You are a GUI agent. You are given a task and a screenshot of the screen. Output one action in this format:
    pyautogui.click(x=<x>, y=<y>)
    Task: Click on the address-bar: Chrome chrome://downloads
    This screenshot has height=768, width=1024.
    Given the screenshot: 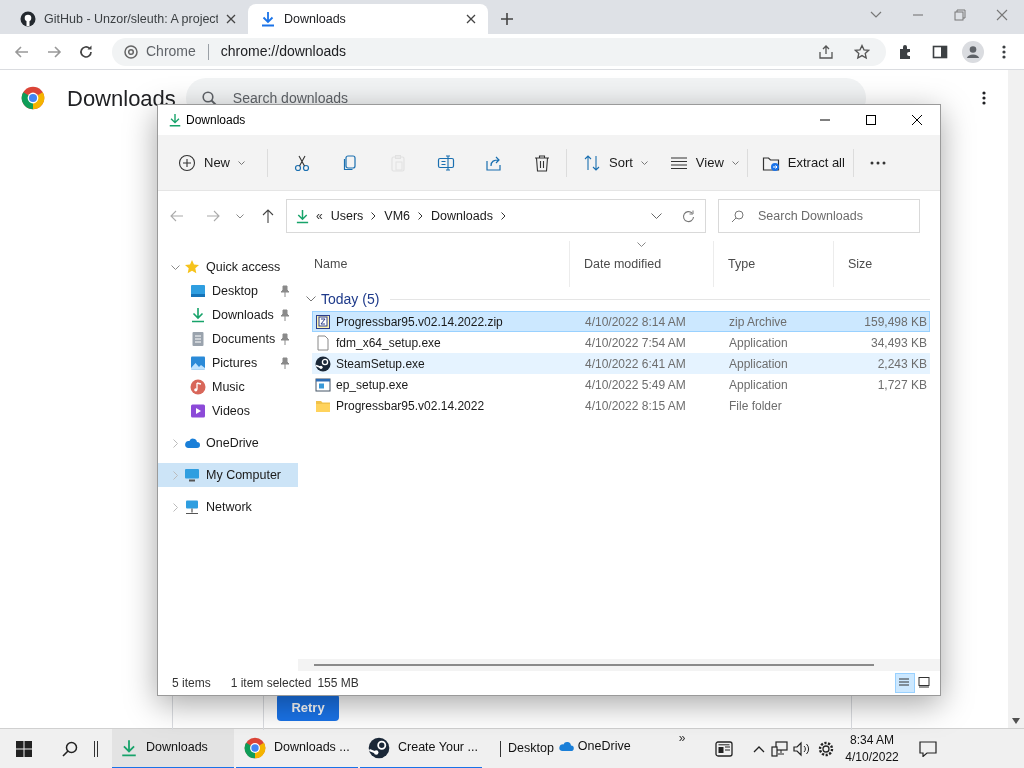 What is the action you would take?
    pyautogui.click(x=499, y=51)
    